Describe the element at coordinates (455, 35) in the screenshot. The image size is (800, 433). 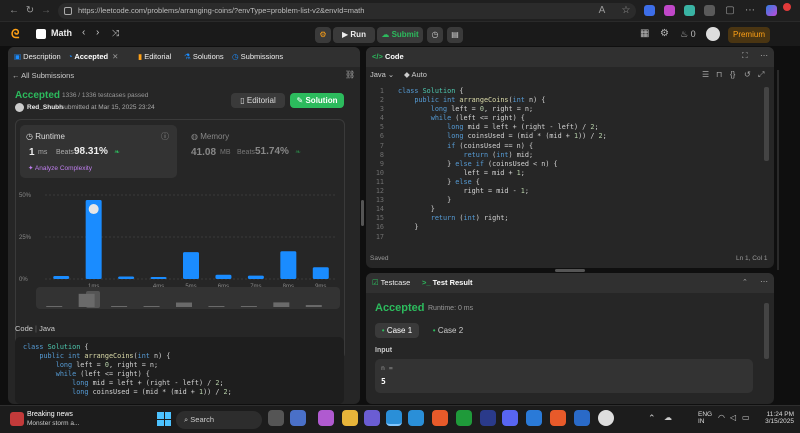
I see `notes-icon: ▤` at that location.